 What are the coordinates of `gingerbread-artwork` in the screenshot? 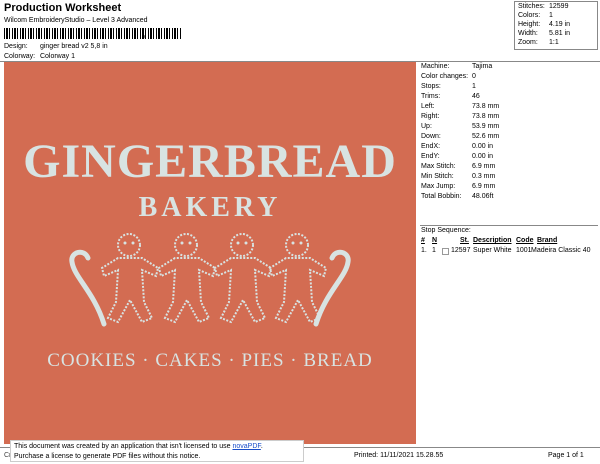 It's located at (210, 280).